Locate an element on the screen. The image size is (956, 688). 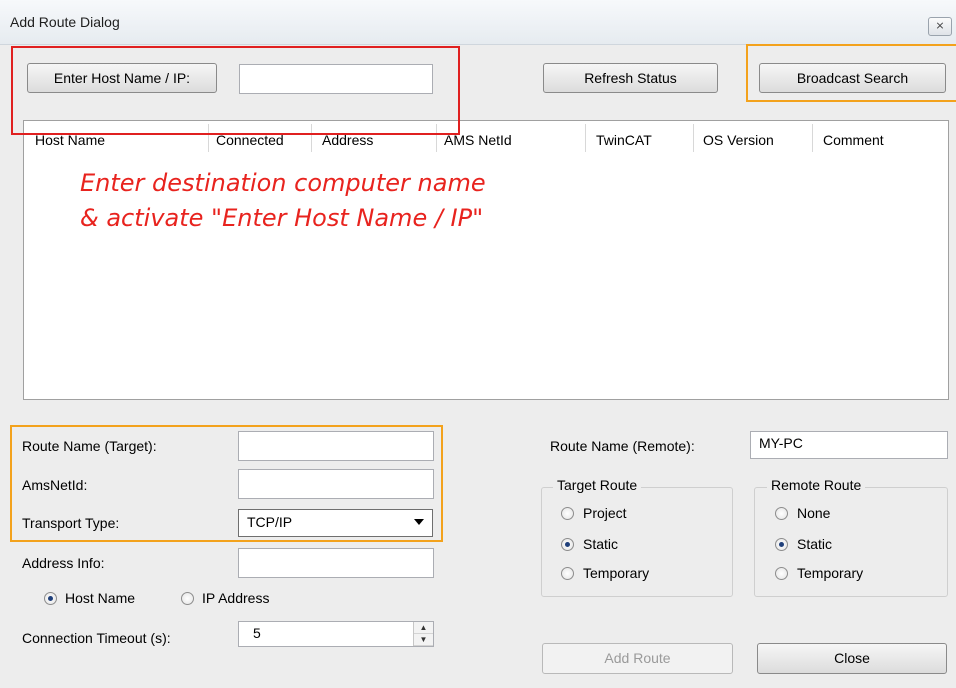
connection-timeout-label: Connection Timeout (s): is located at coordinates (96, 638).